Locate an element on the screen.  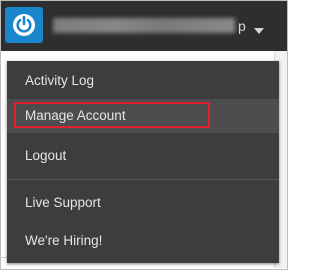
redacted-account-name is located at coordinates (144, 25).